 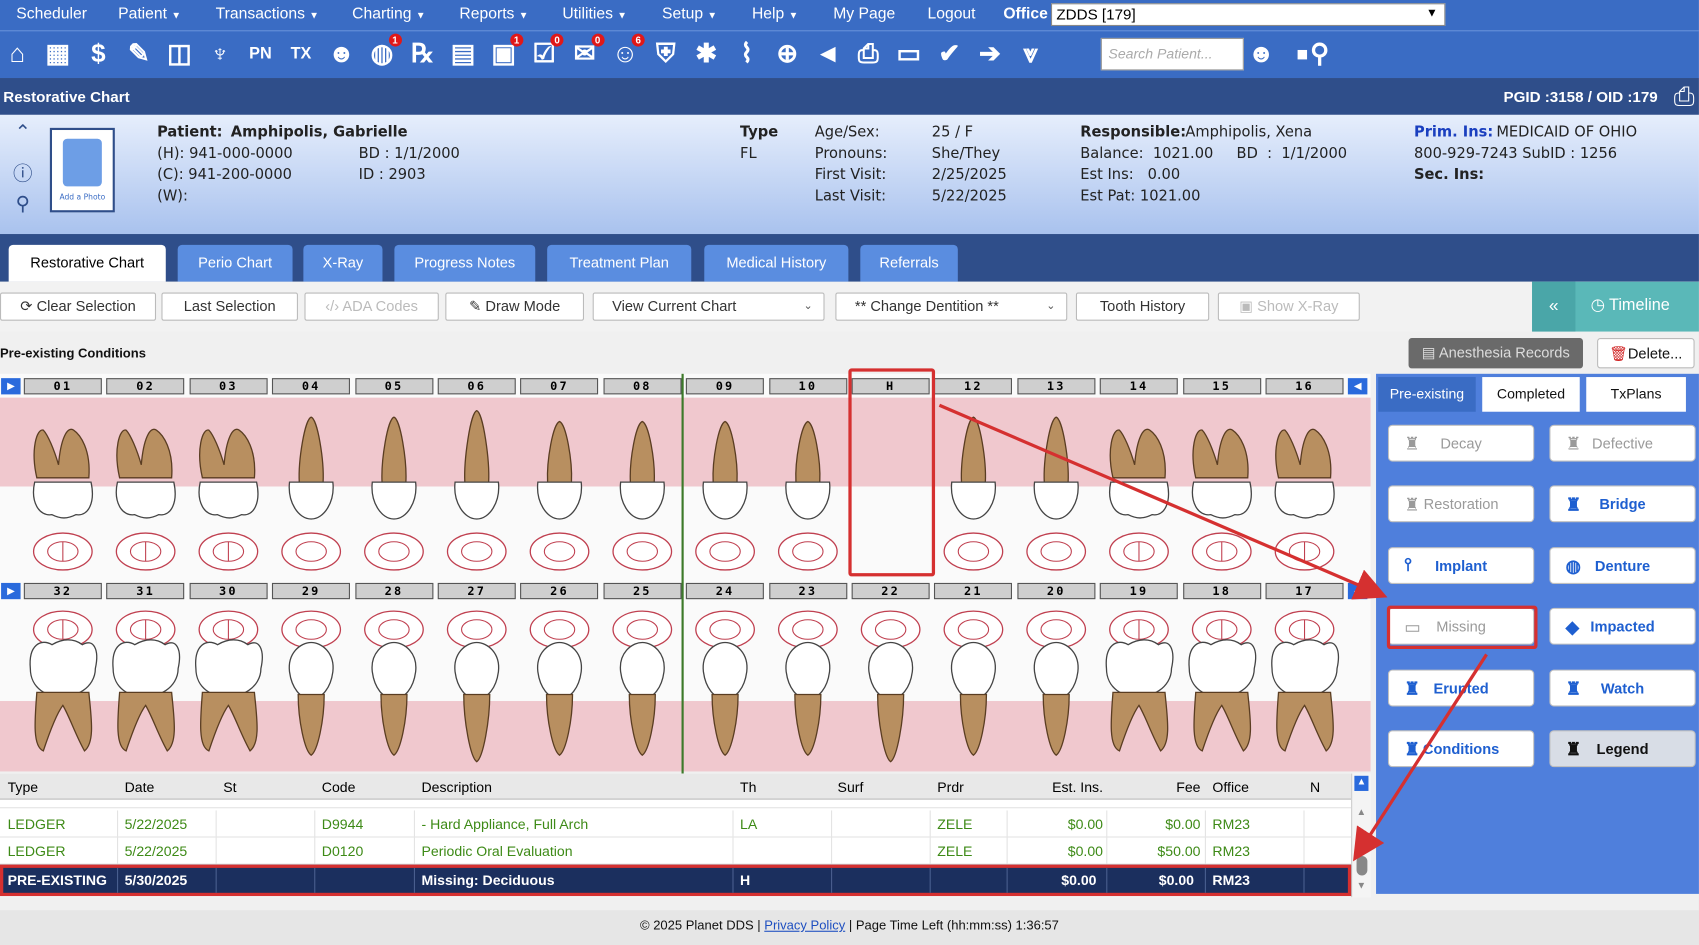 I want to click on tooth-09-crown, so click(x=725, y=500).